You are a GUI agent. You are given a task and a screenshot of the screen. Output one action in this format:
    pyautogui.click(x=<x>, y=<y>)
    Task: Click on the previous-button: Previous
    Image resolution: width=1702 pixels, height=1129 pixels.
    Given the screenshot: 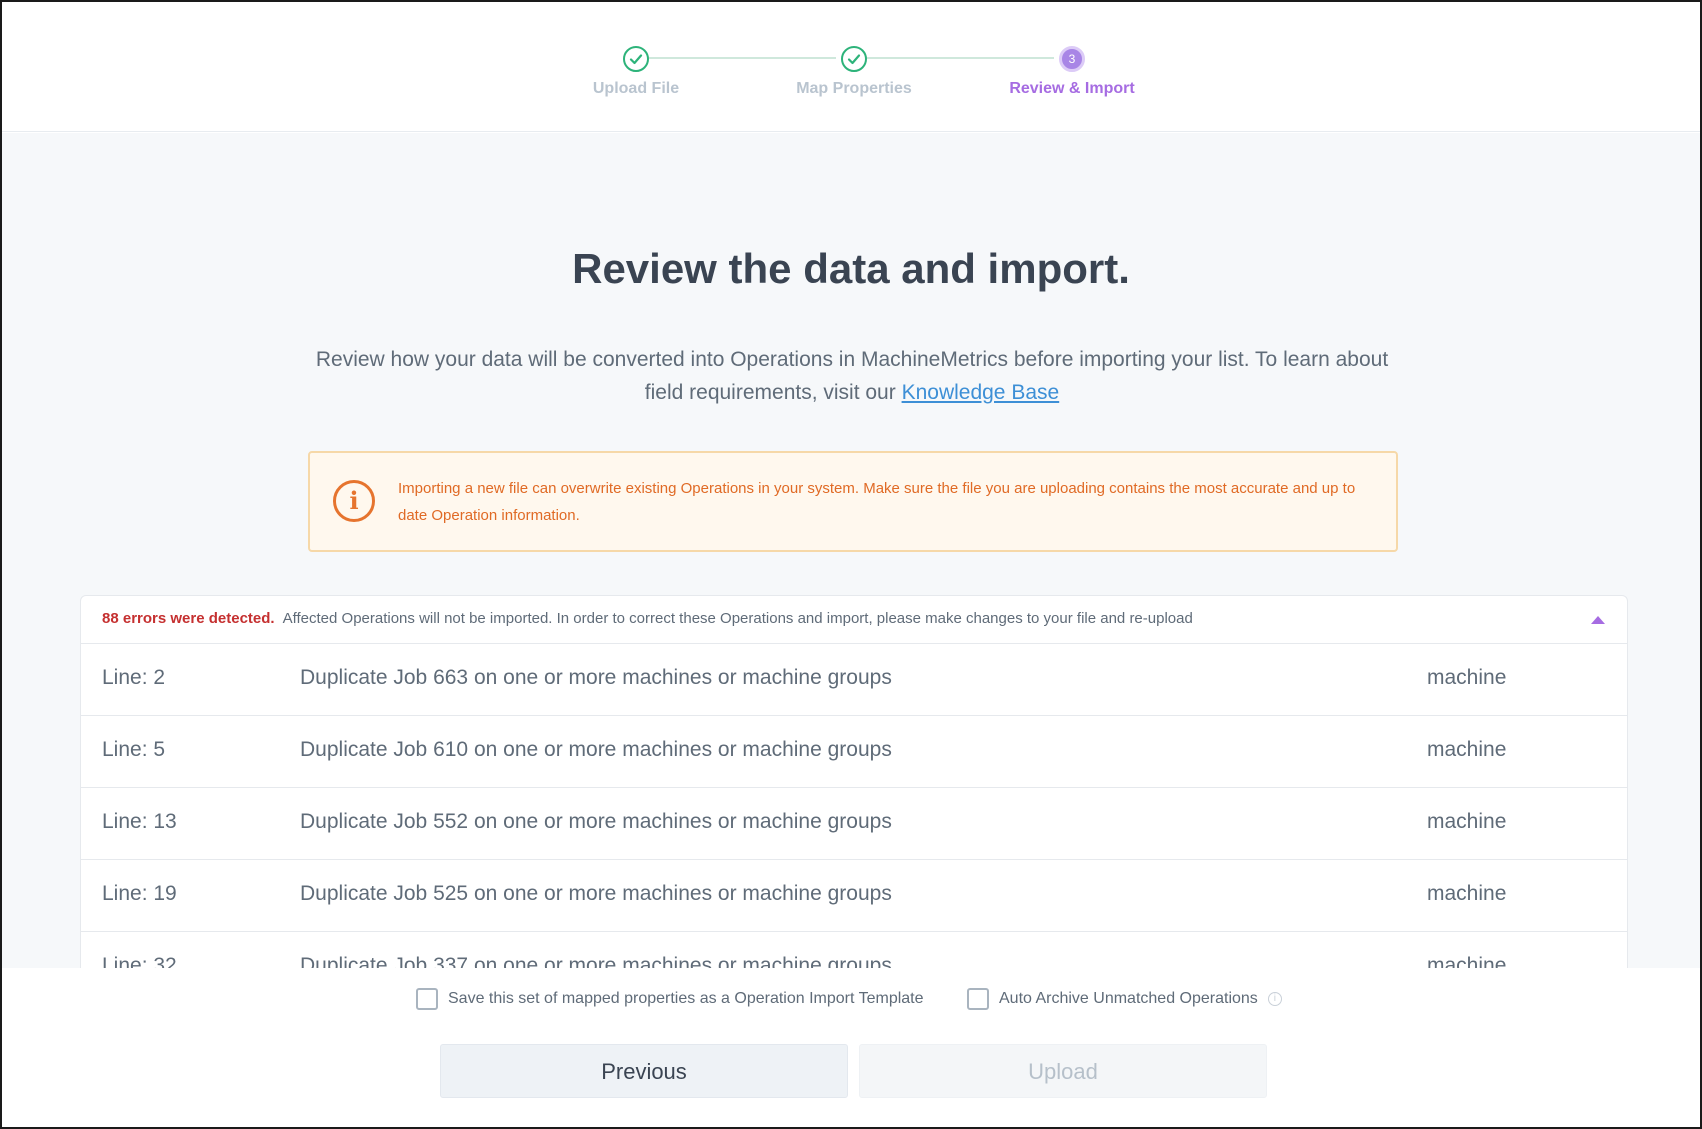 What is the action you would take?
    pyautogui.click(x=644, y=1071)
    